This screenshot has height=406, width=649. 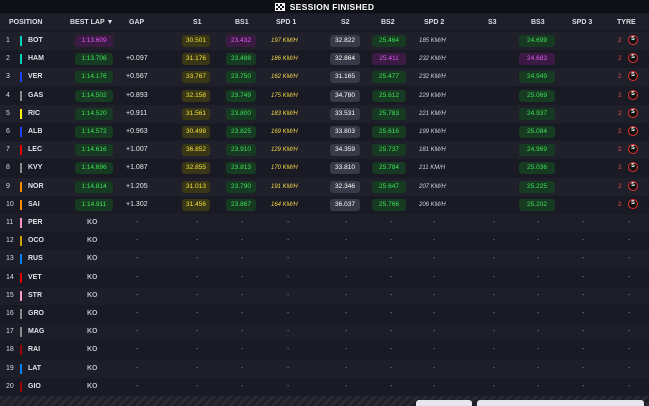 What do you see at coordinates (8, 168) in the screenshot?
I see `row-position: 8` at bounding box center [8, 168].